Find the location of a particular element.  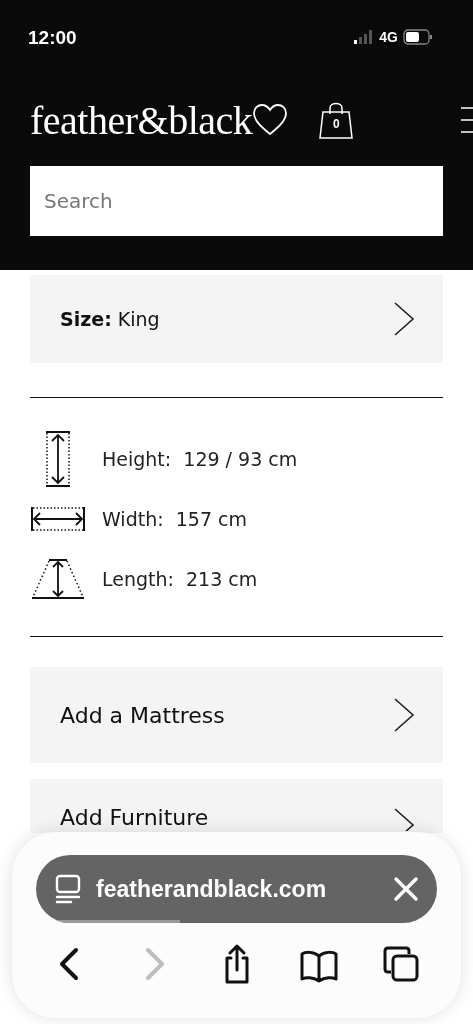

dimension-label: Height: 129 / 93 cm is located at coordinates (200, 459).